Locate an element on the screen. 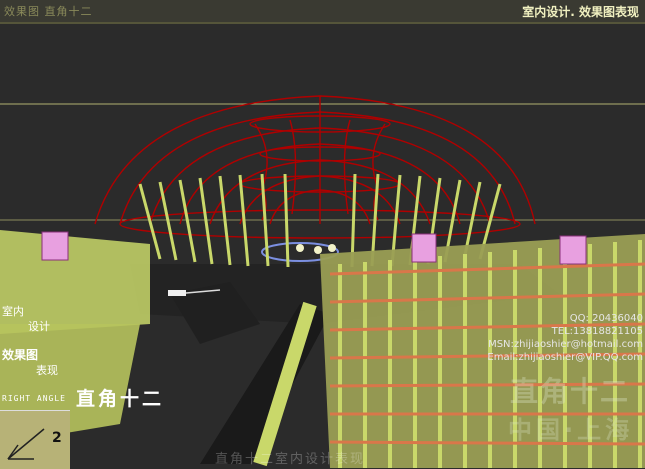  viewport-number: 2 is located at coordinates (57, 438).